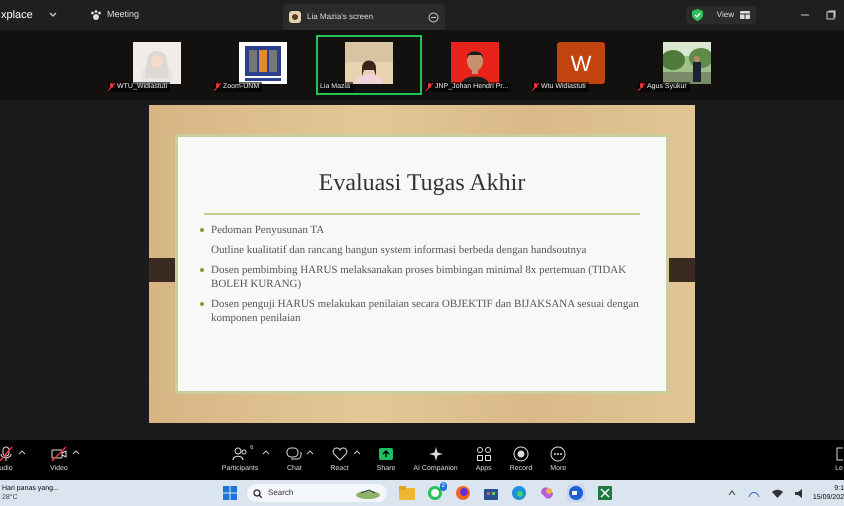 This screenshot has width=844, height=506. I want to click on more-icon, so click(558, 454).